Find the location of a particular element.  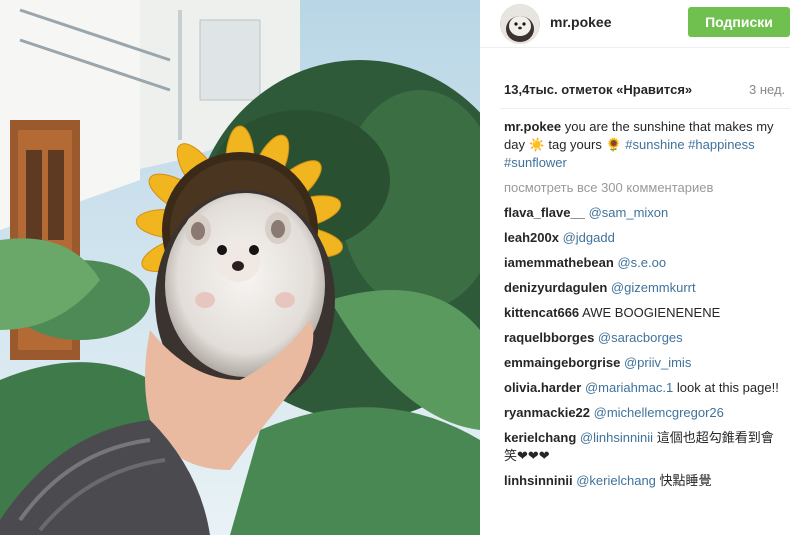

comment-mention: @priiv_imis is located at coordinates (657, 362).